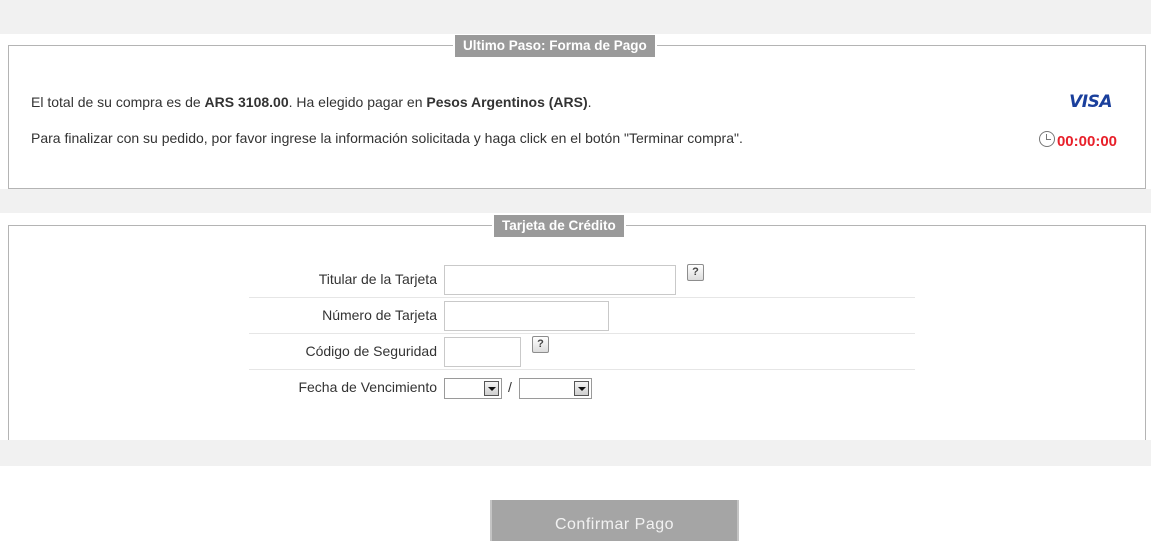 The height and width of the screenshot is (550, 1151). What do you see at coordinates (526, 316) in the screenshot?
I see `card-number-input` at bounding box center [526, 316].